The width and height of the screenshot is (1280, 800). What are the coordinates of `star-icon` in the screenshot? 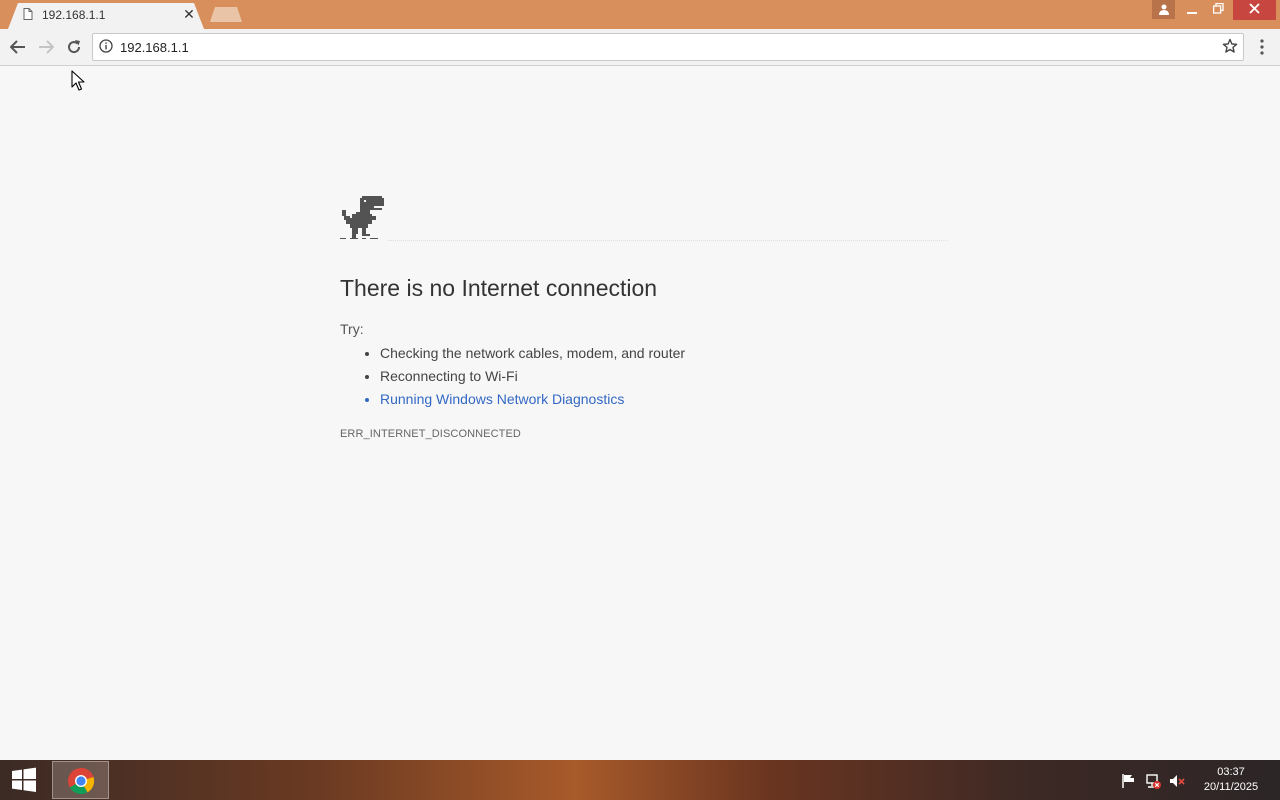 It's located at (1230, 46).